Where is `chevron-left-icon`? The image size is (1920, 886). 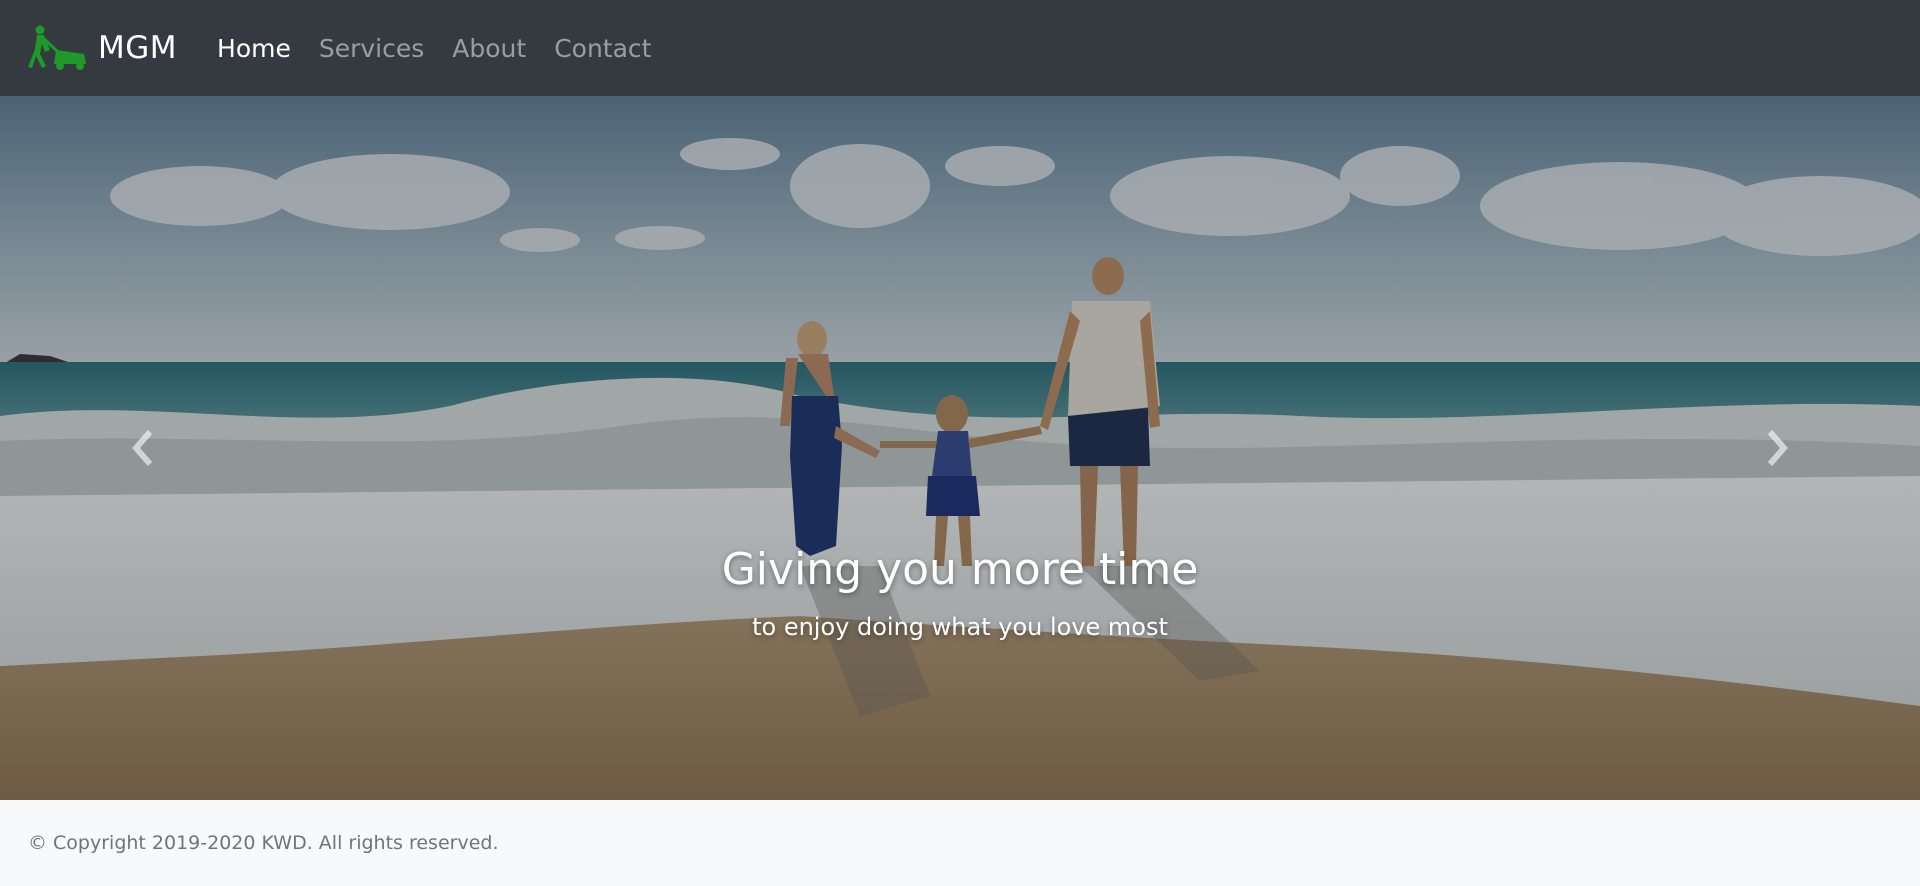
chevron-left-icon is located at coordinates (142, 448).